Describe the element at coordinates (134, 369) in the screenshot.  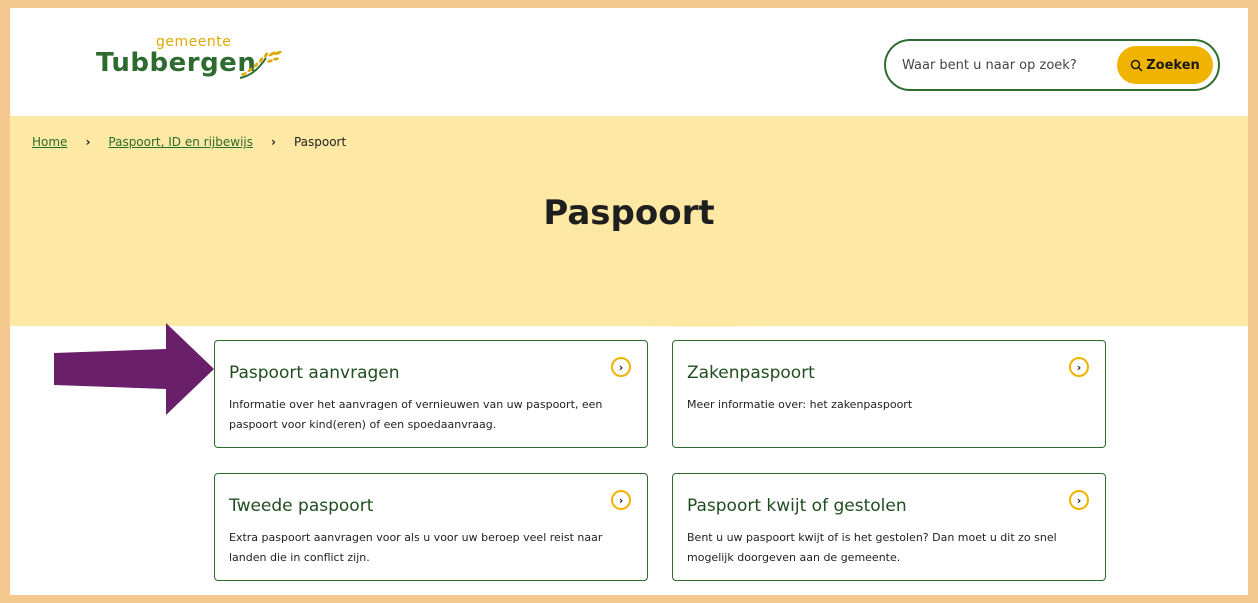
I see `annotation-arrow-icon` at that location.